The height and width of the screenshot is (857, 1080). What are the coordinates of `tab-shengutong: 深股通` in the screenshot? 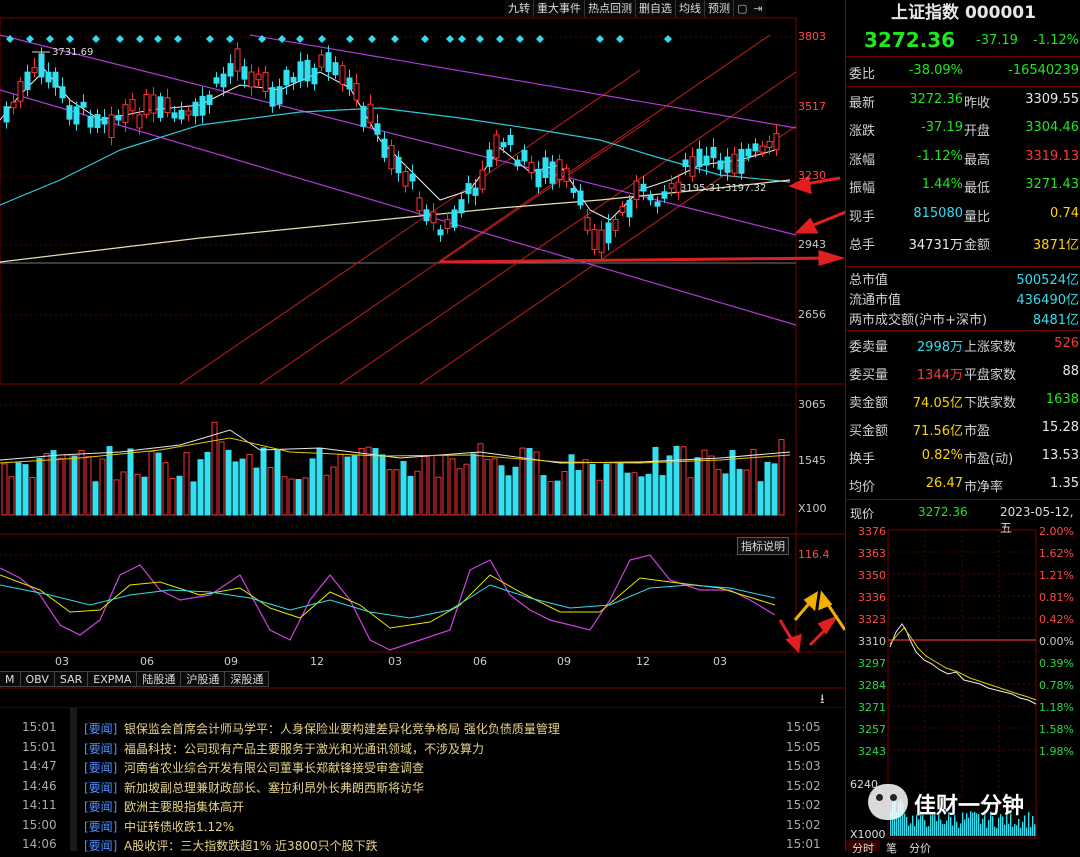 It's located at (247, 679).